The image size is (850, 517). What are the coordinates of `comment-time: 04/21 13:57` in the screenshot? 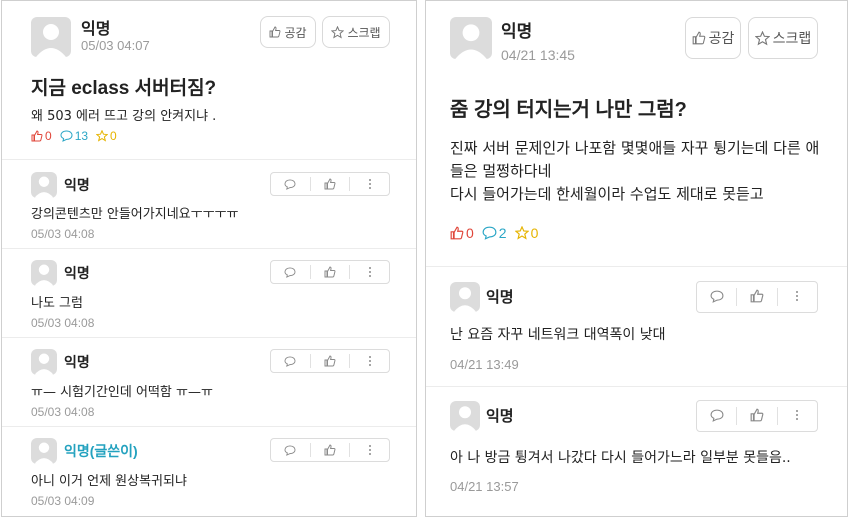 It's located at (484, 486).